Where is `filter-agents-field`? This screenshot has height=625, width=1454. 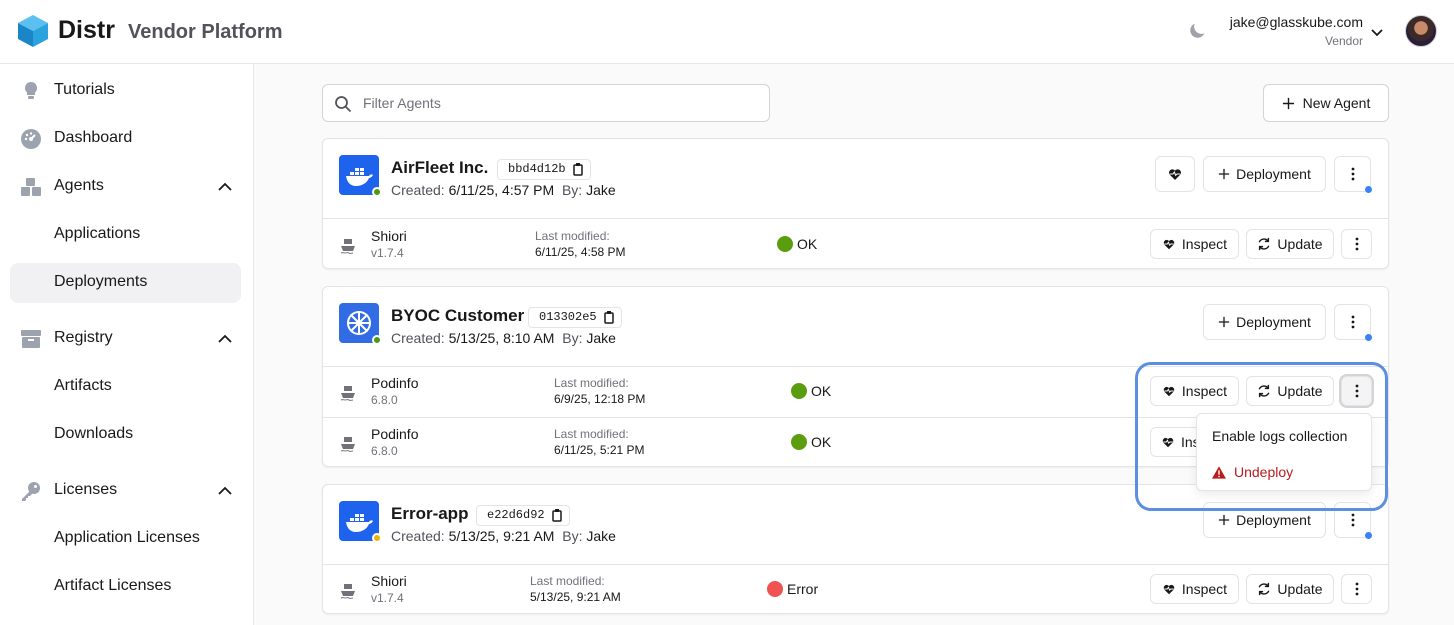 filter-agents-field is located at coordinates (546, 103).